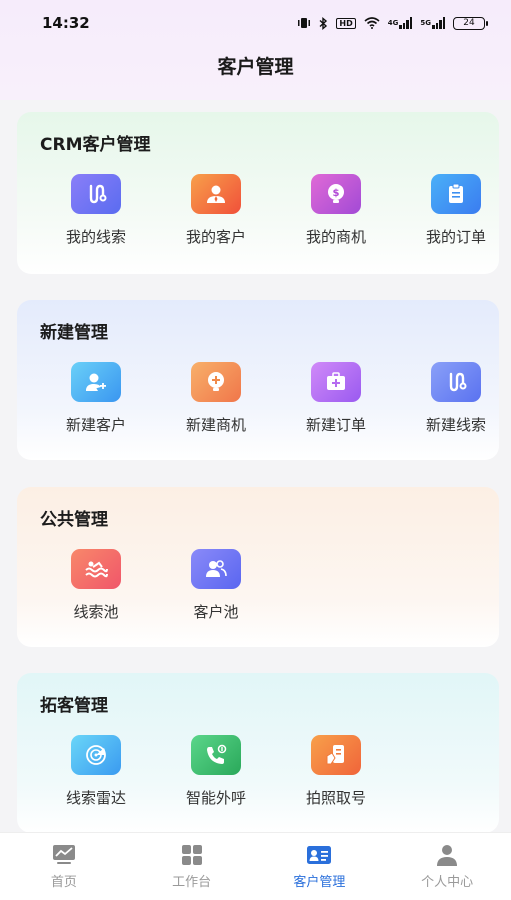 The image size is (511, 900). I want to click on wifi-icon, so click(372, 23).